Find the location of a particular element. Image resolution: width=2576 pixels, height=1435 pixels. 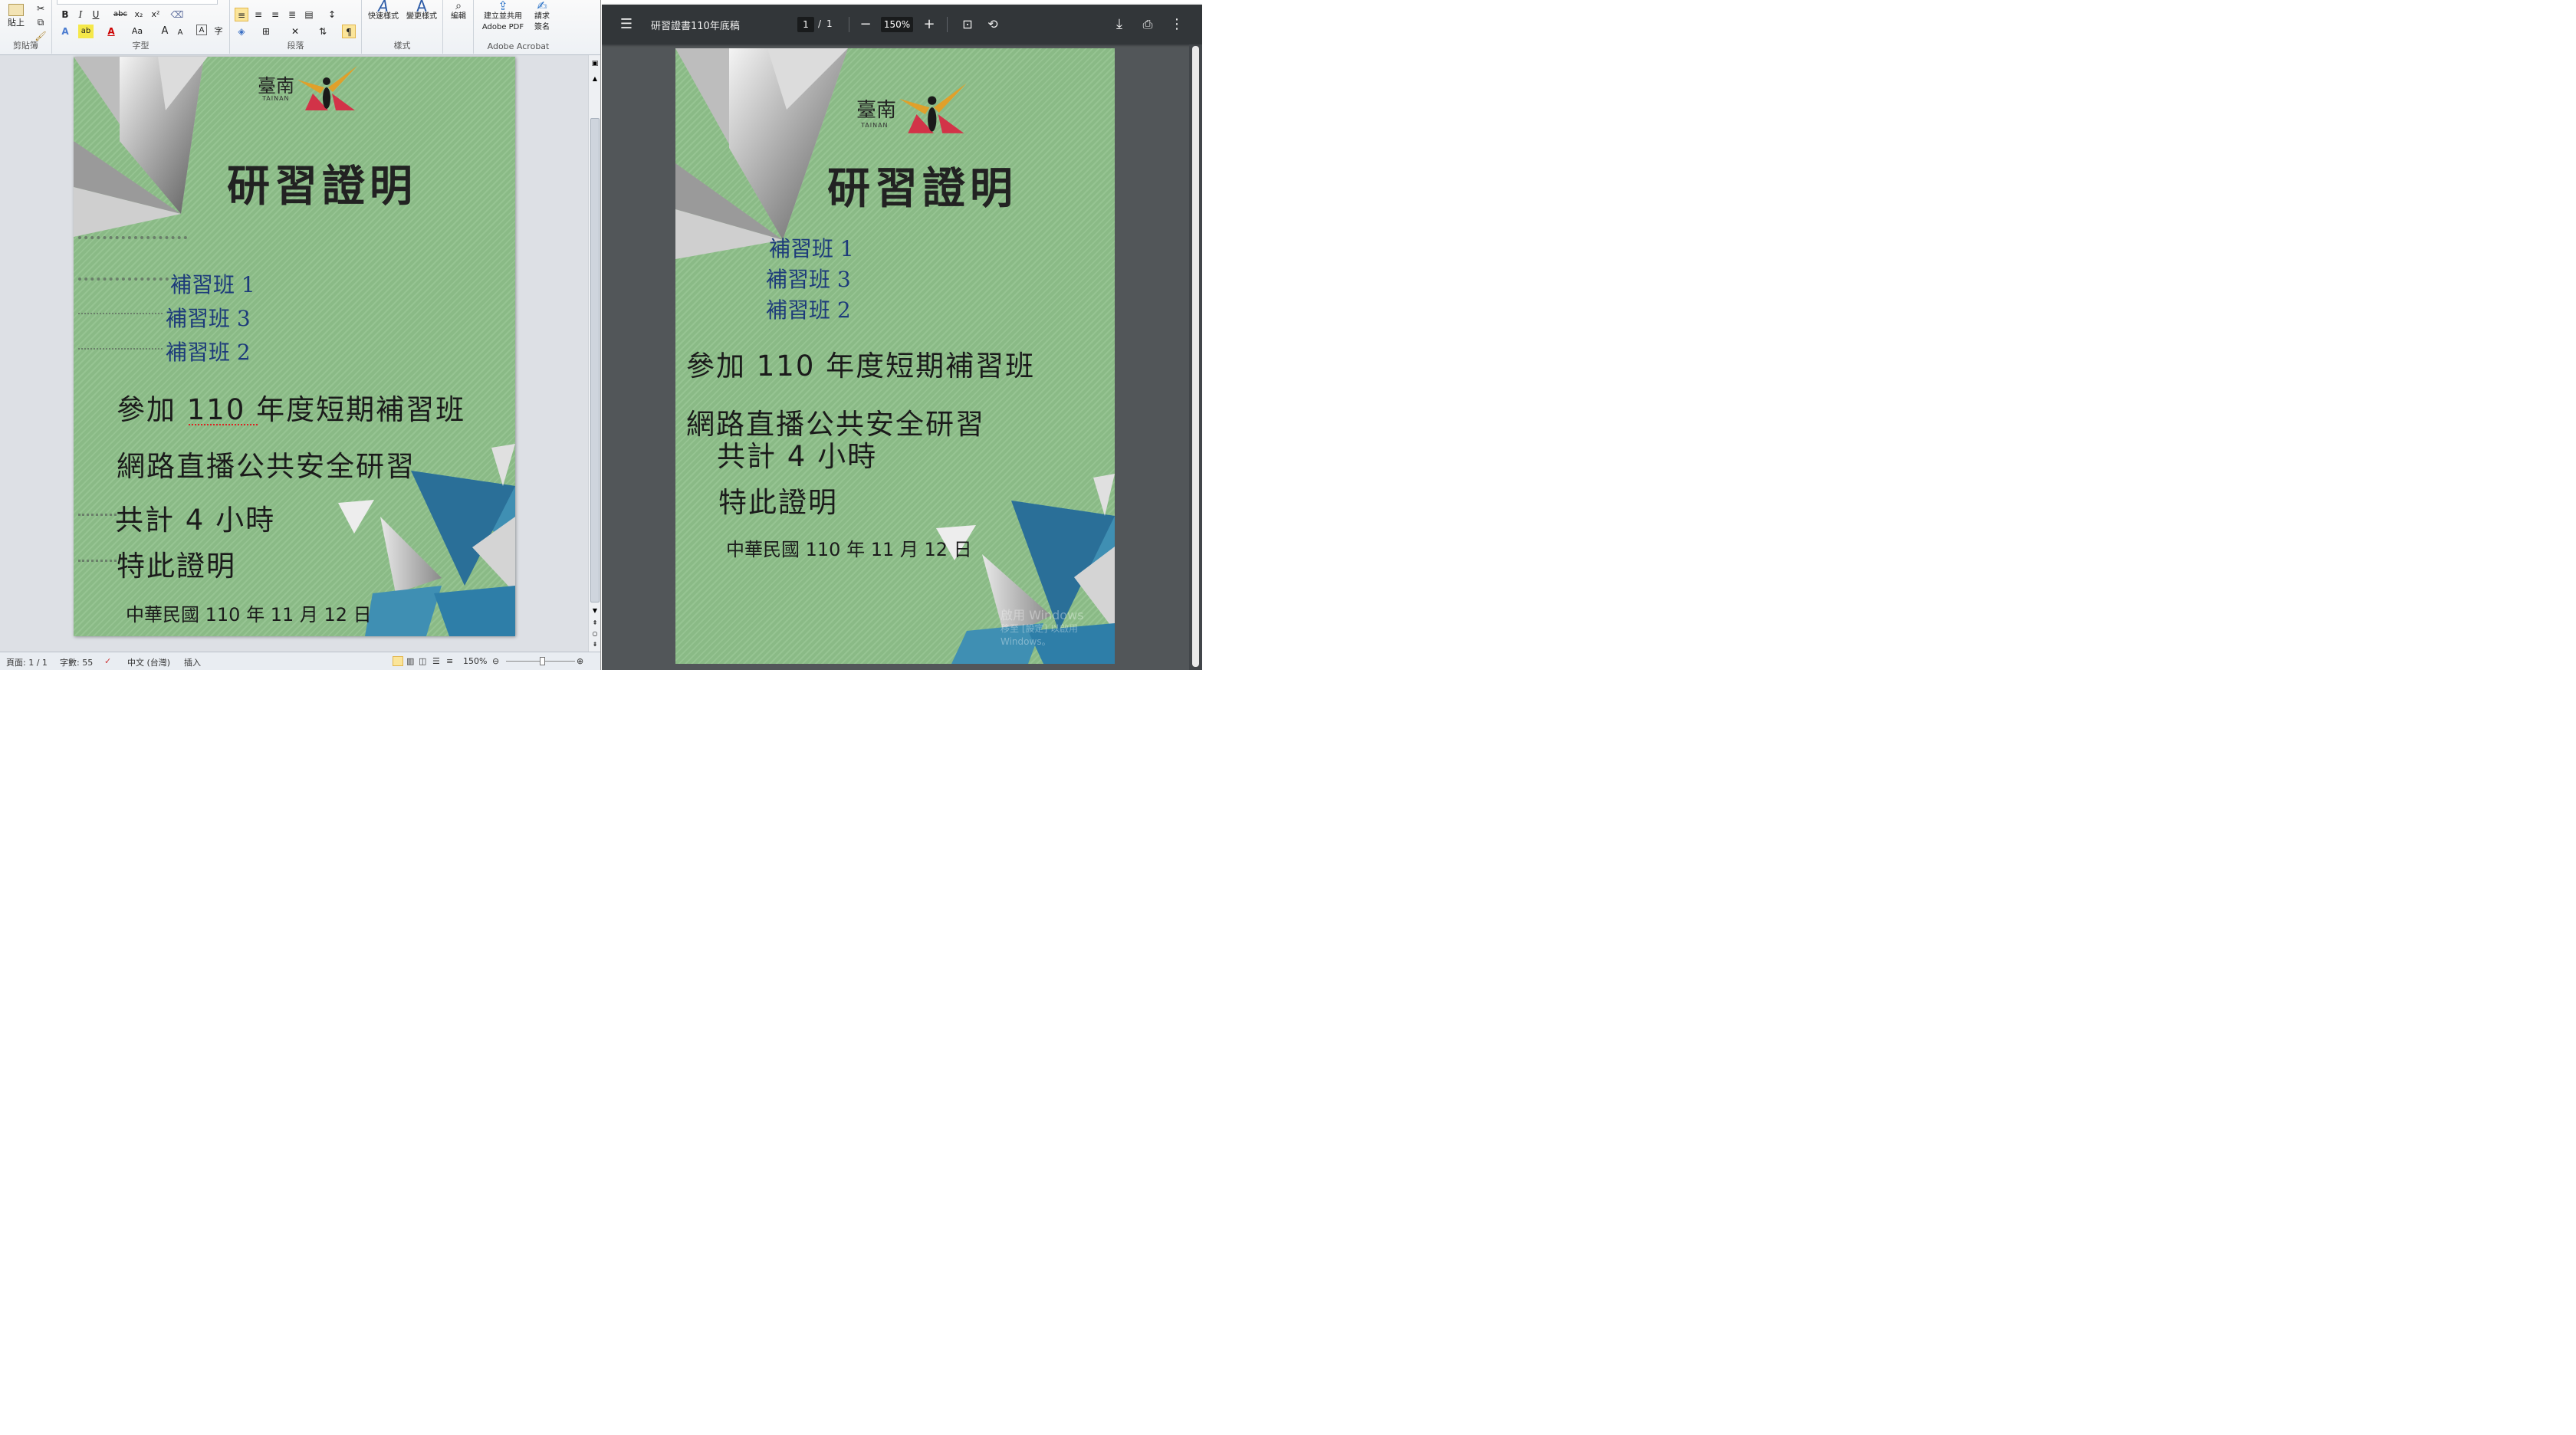

editing-label: 編輯 is located at coordinates (459, 16).